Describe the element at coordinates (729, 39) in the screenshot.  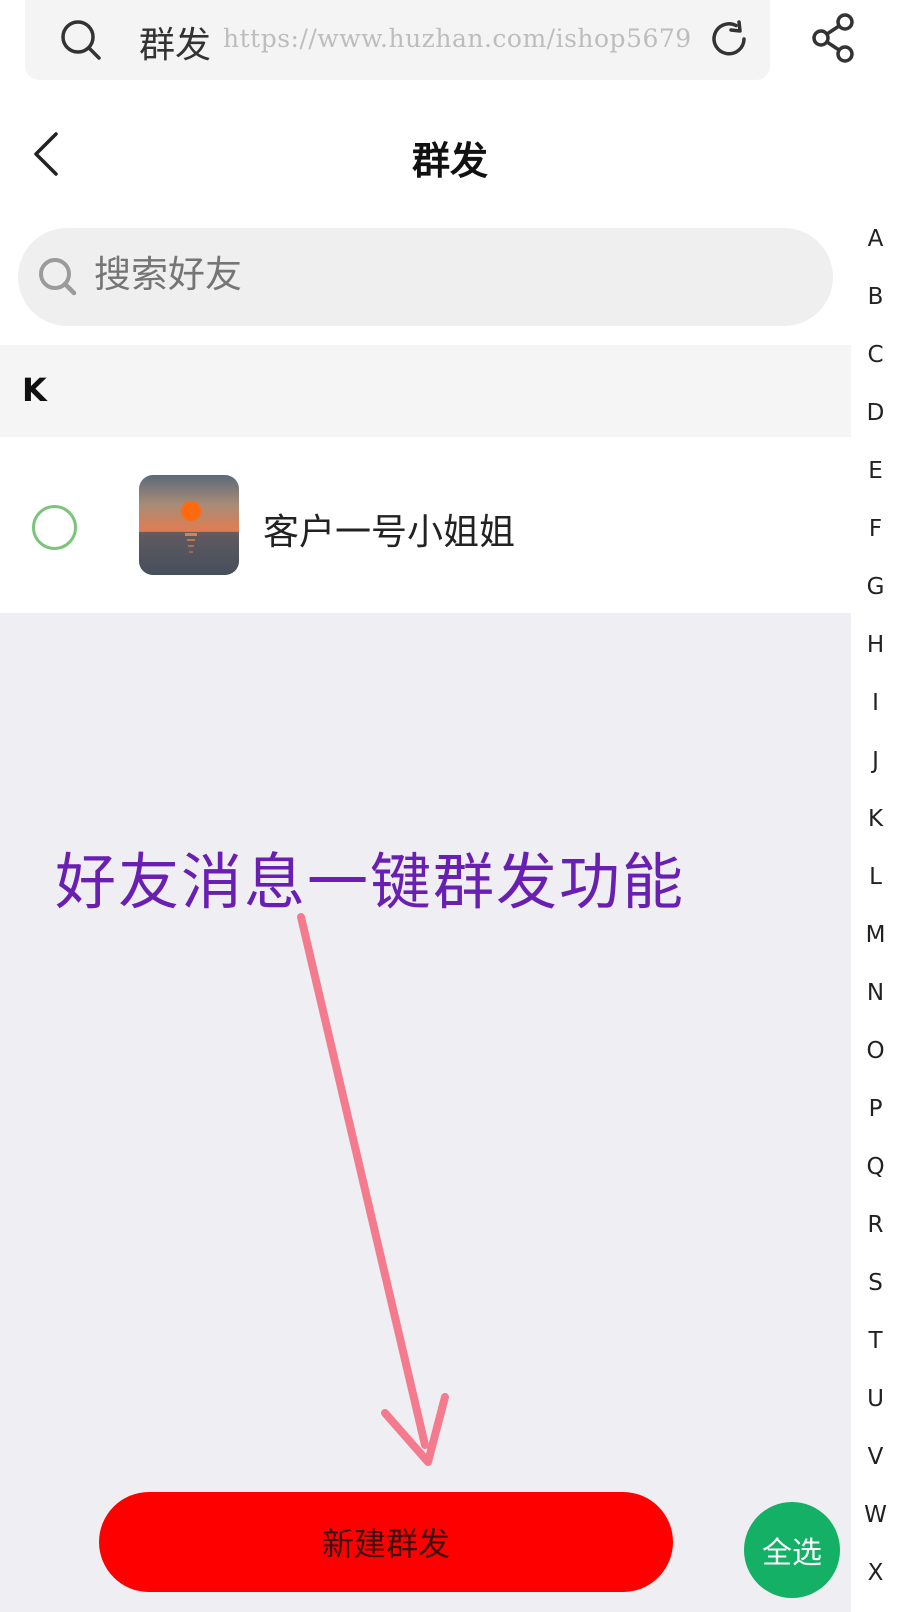
I see `refresh-icon` at that location.